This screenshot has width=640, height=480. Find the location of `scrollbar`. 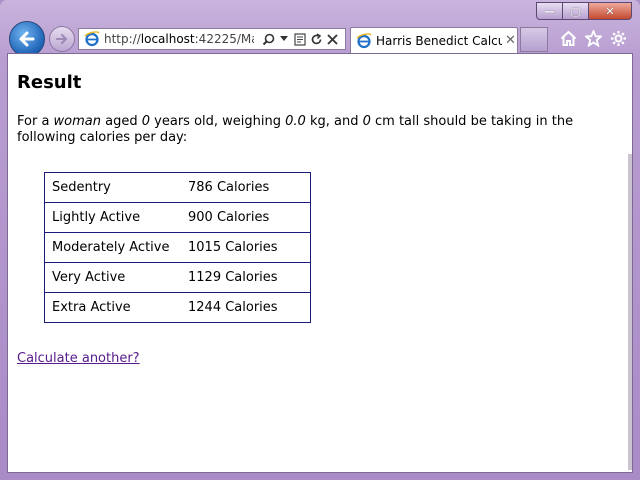

scrollbar is located at coordinates (630, 263).